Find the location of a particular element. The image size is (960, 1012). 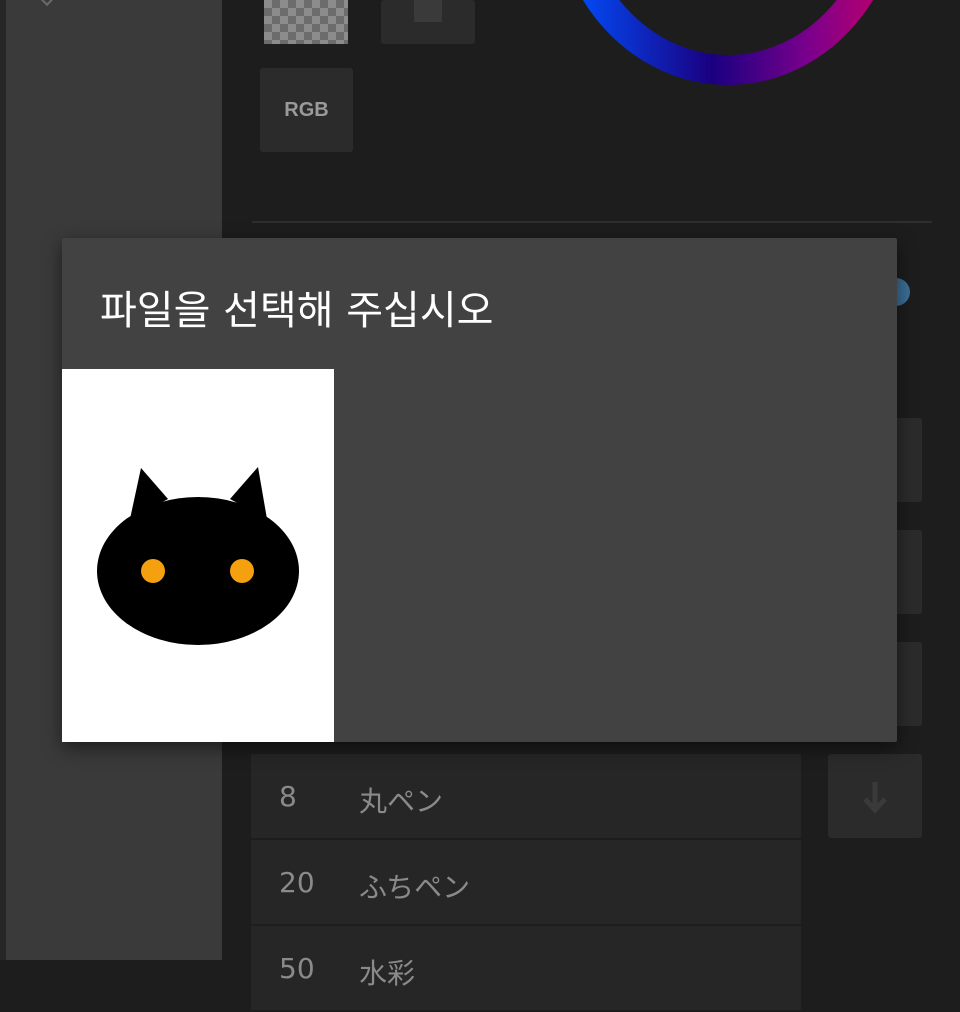

swatch-inner is located at coordinates (428, 11).